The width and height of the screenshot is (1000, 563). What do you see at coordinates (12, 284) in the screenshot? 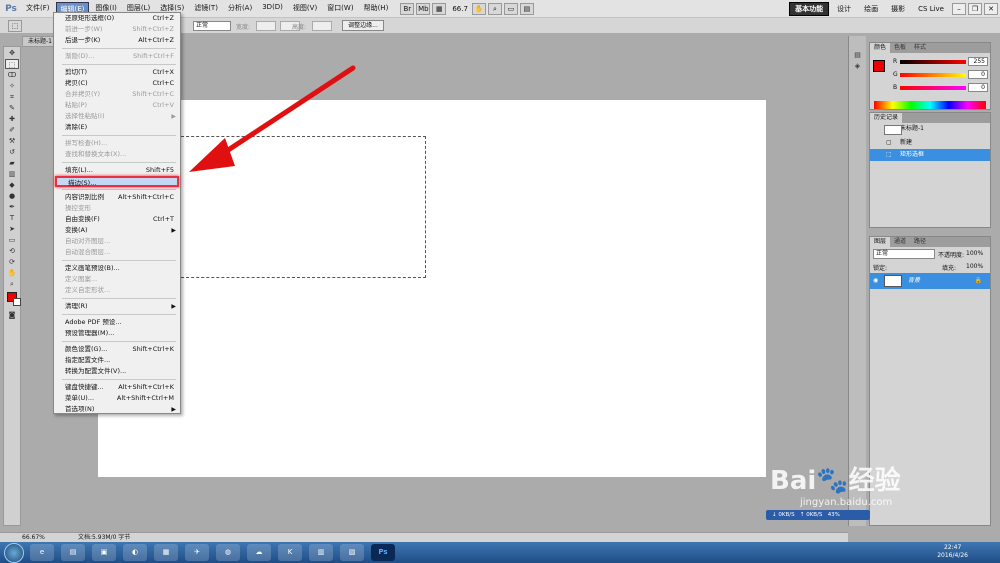
I see `zoom-icon: ⌕` at bounding box center [12, 284].